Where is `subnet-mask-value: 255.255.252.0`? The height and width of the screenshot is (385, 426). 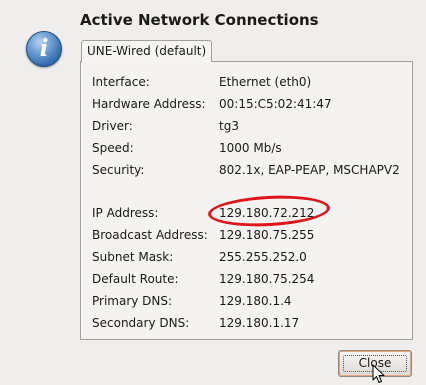 subnet-mask-value: 255.255.252.0 is located at coordinates (263, 257).